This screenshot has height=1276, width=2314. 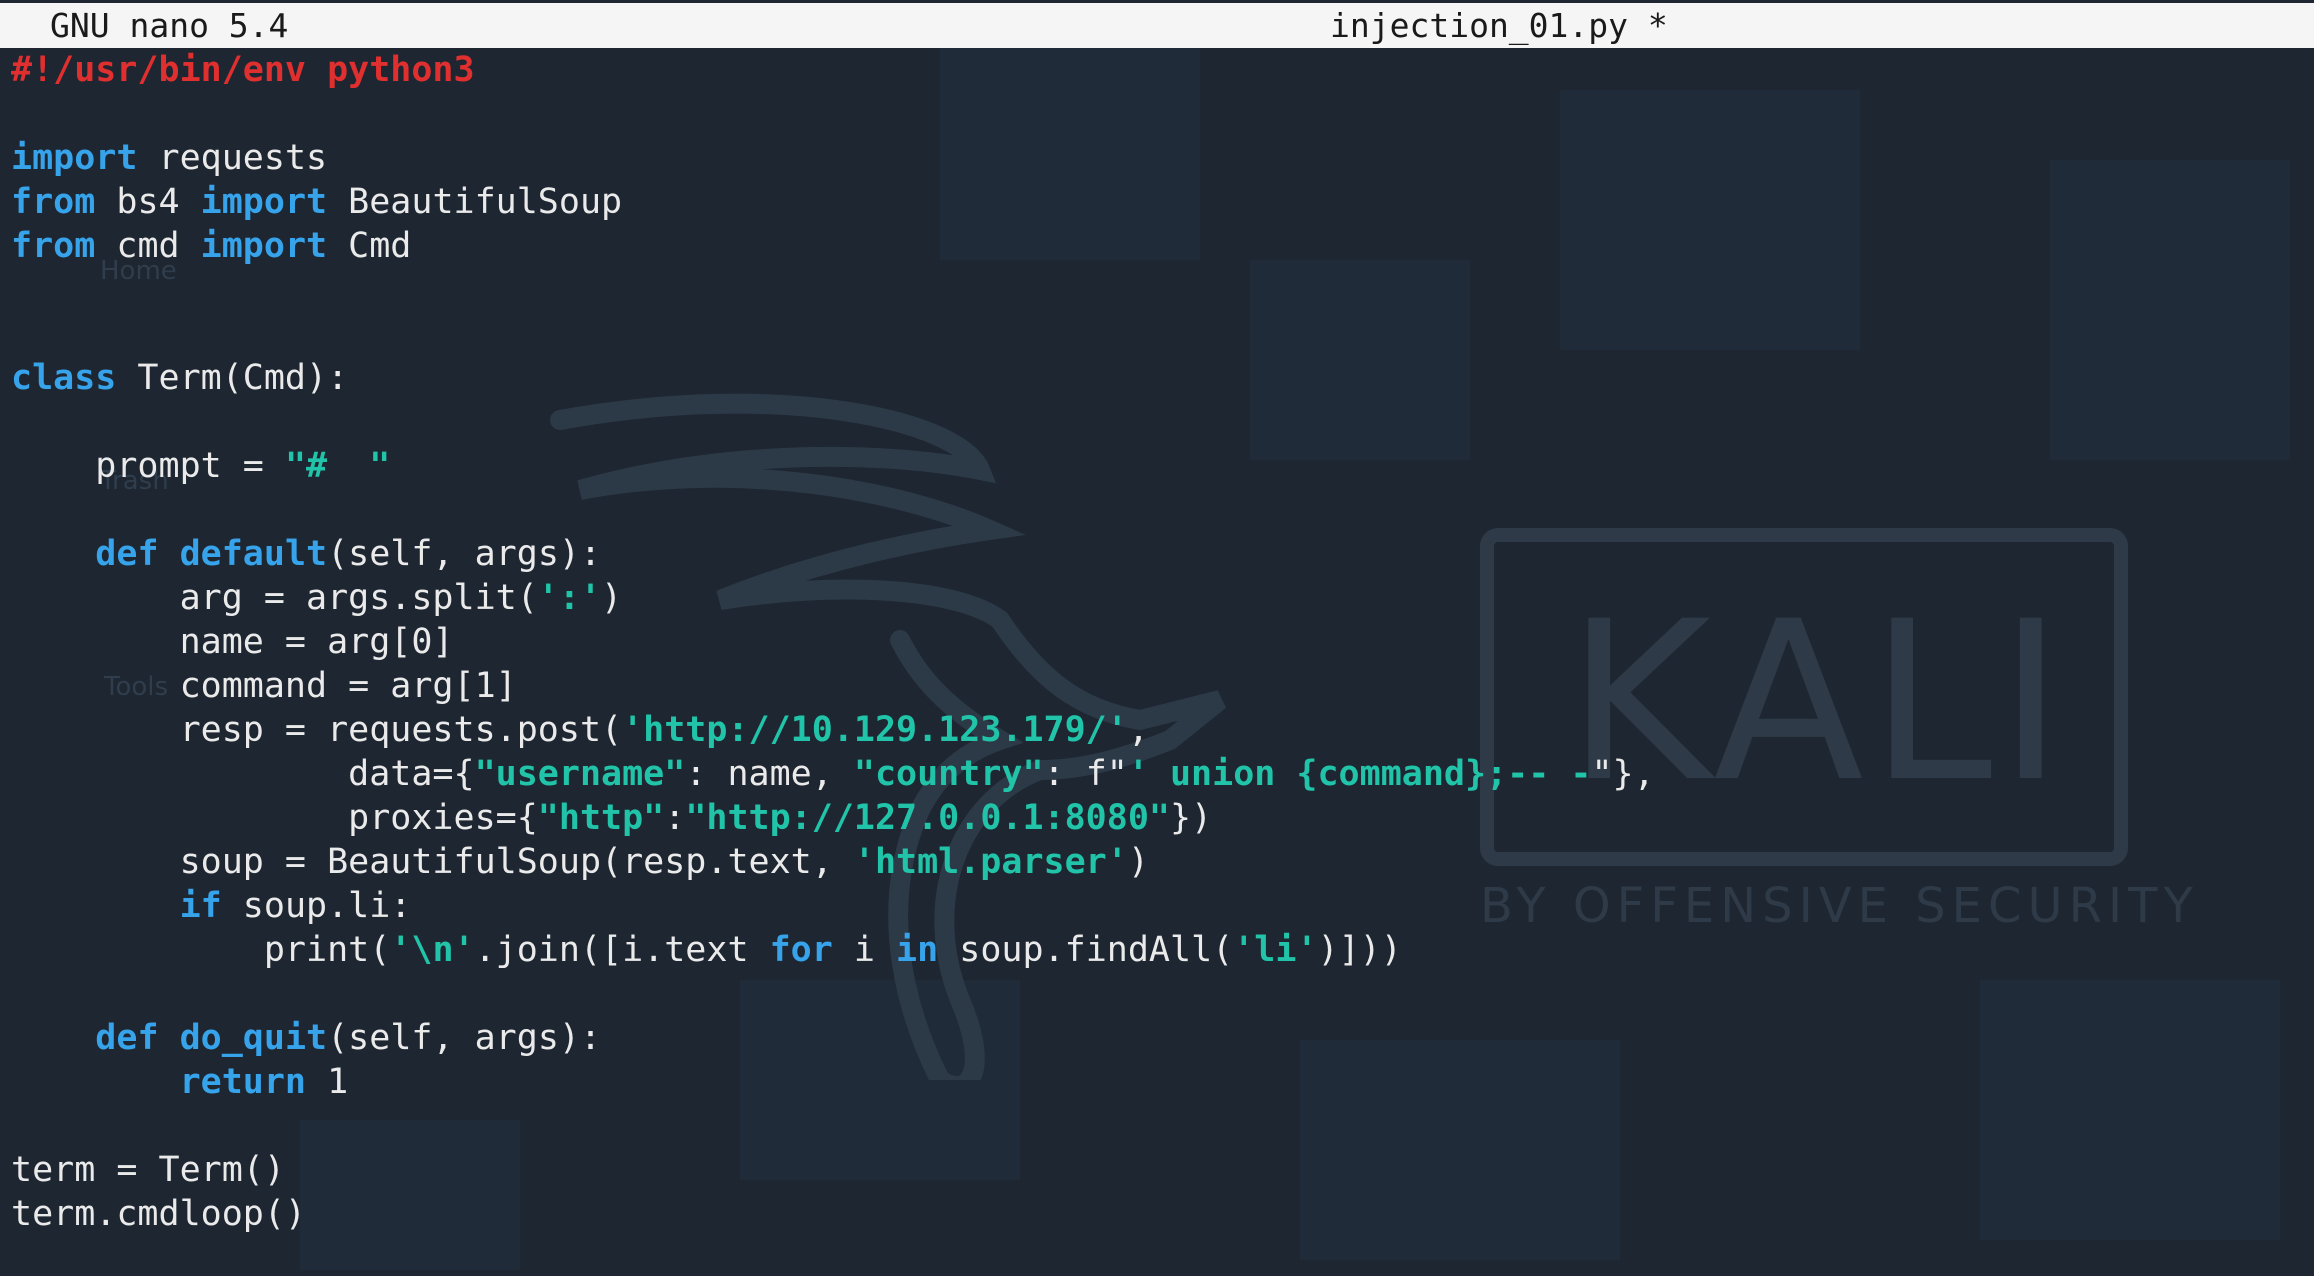 What do you see at coordinates (769, 774) in the screenshot?
I see `code-text: : name,` at bounding box center [769, 774].